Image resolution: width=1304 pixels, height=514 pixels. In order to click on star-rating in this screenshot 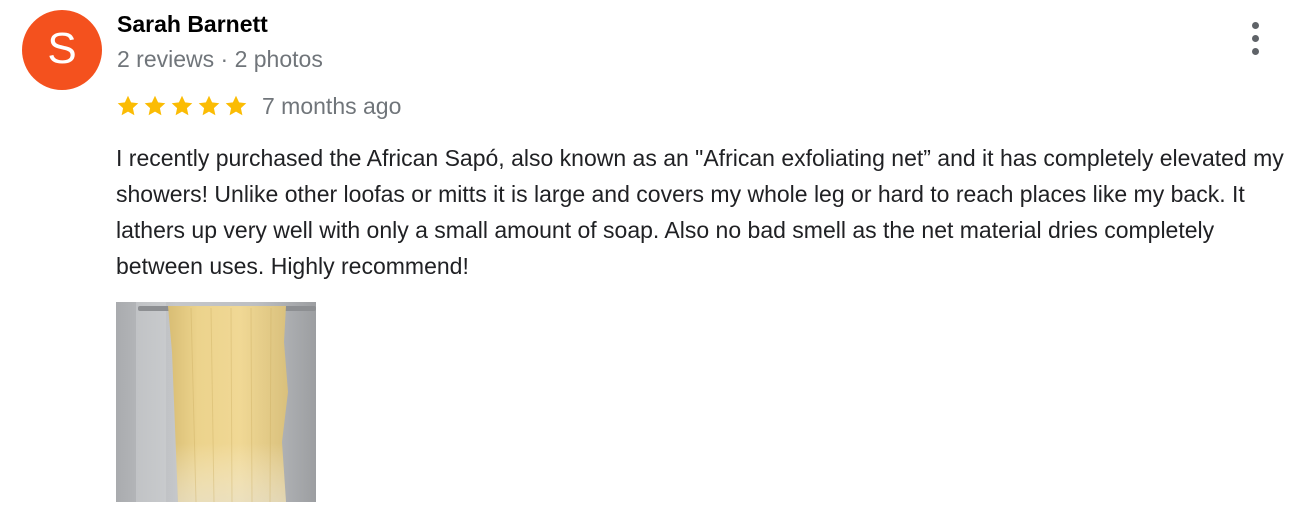, I will do `click(183, 106)`.